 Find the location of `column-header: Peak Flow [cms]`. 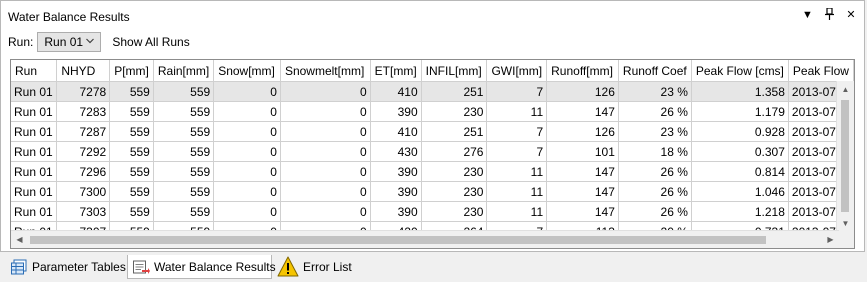

column-header: Peak Flow [cms] is located at coordinates (740, 71).